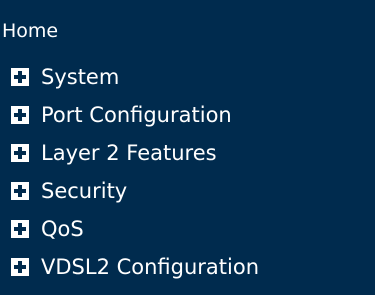  What do you see at coordinates (30, 31) in the screenshot?
I see `home-link: Home` at bounding box center [30, 31].